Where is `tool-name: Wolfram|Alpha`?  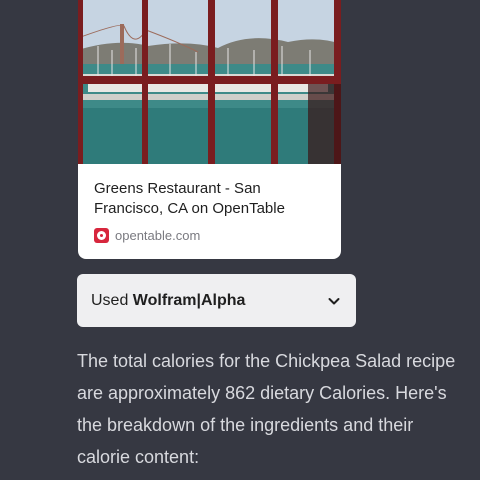 tool-name: Wolfram|Alpha is located at coordinates (189, 300).